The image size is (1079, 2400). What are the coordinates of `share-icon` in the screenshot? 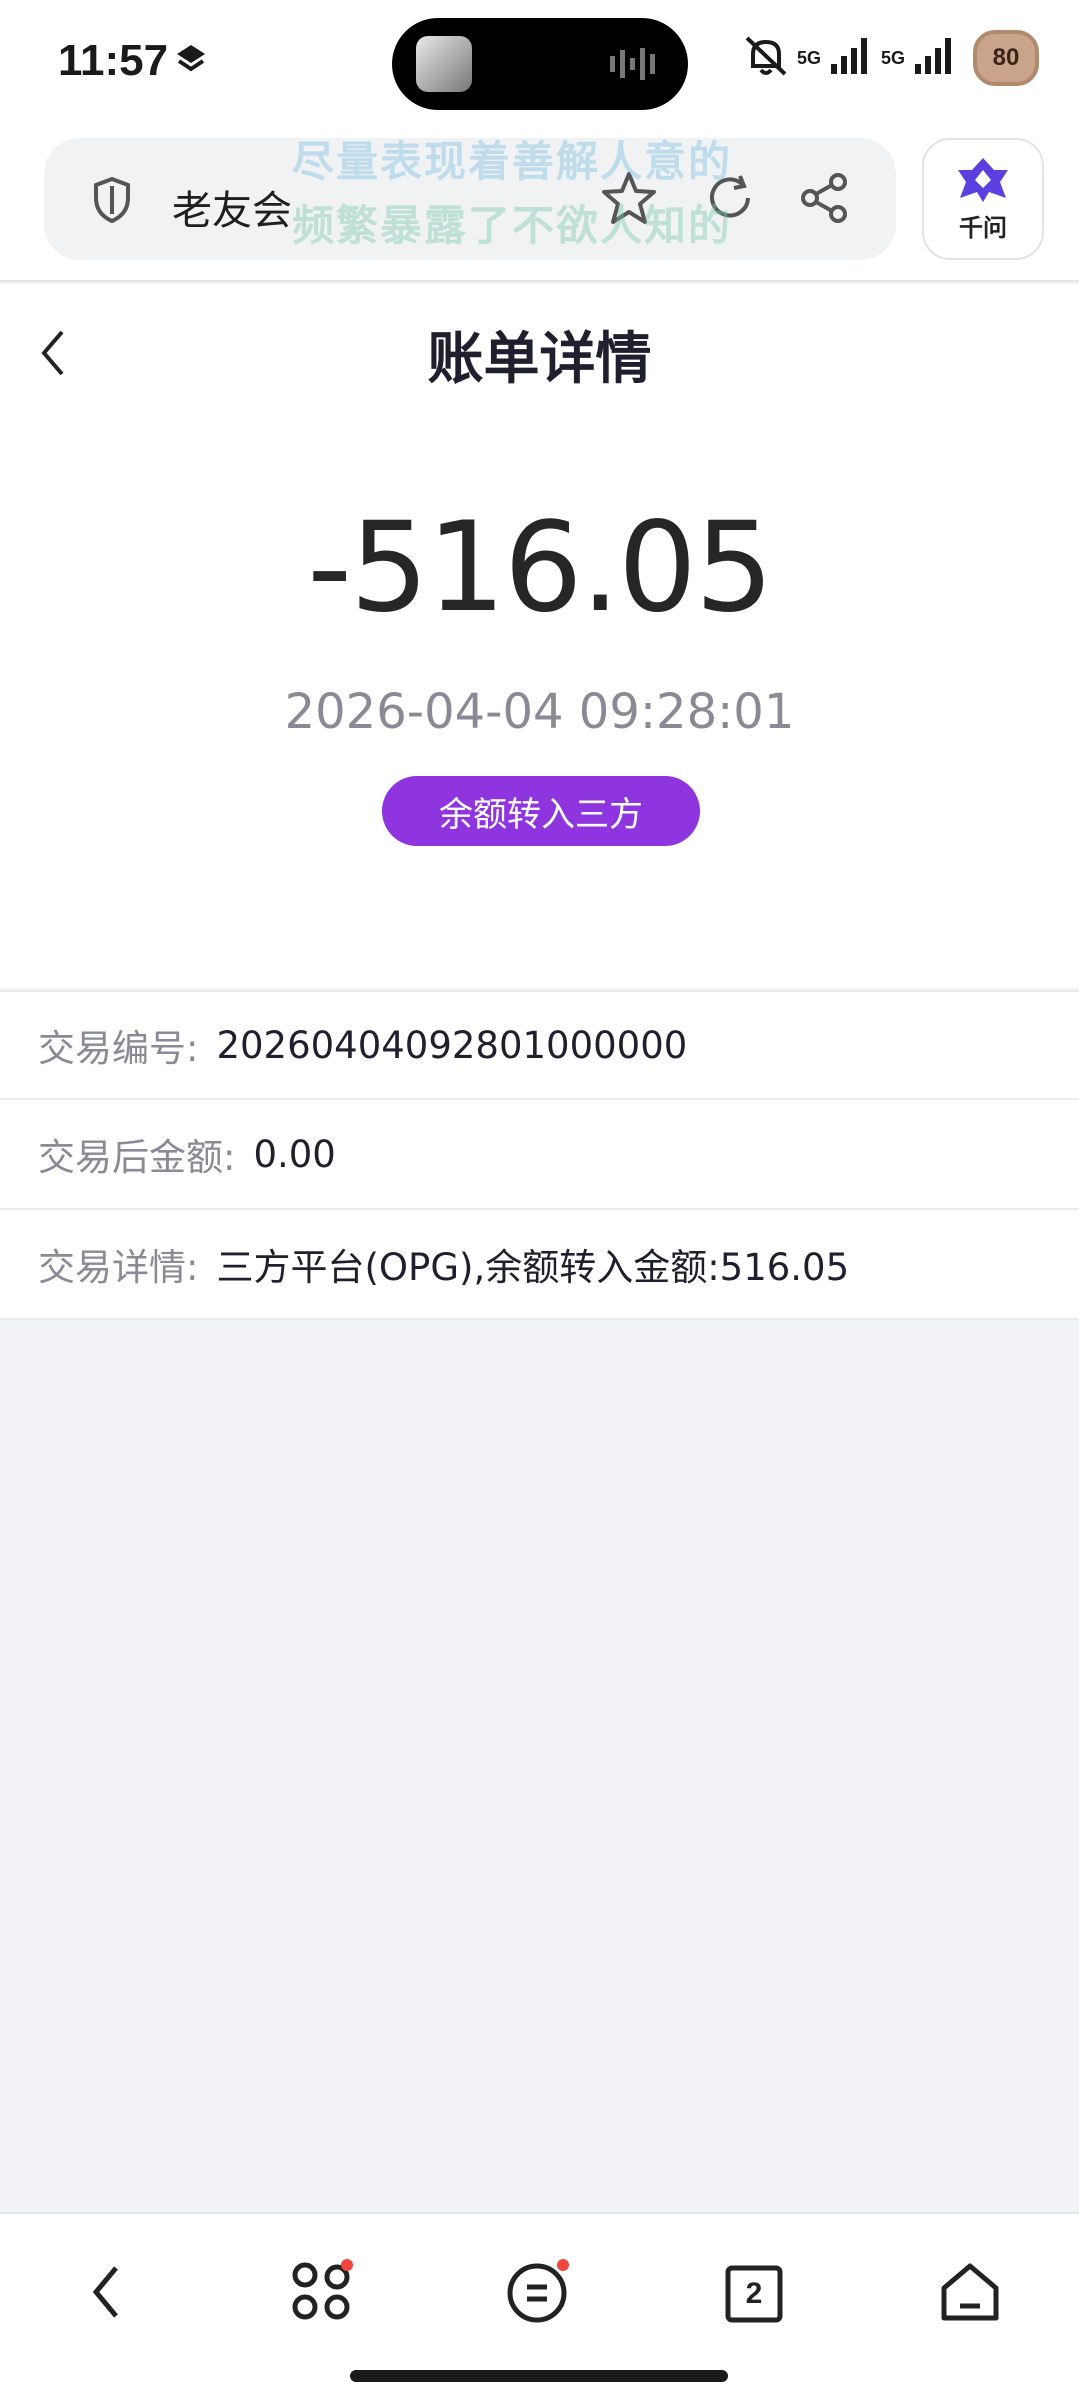 It's located at (824, 200).